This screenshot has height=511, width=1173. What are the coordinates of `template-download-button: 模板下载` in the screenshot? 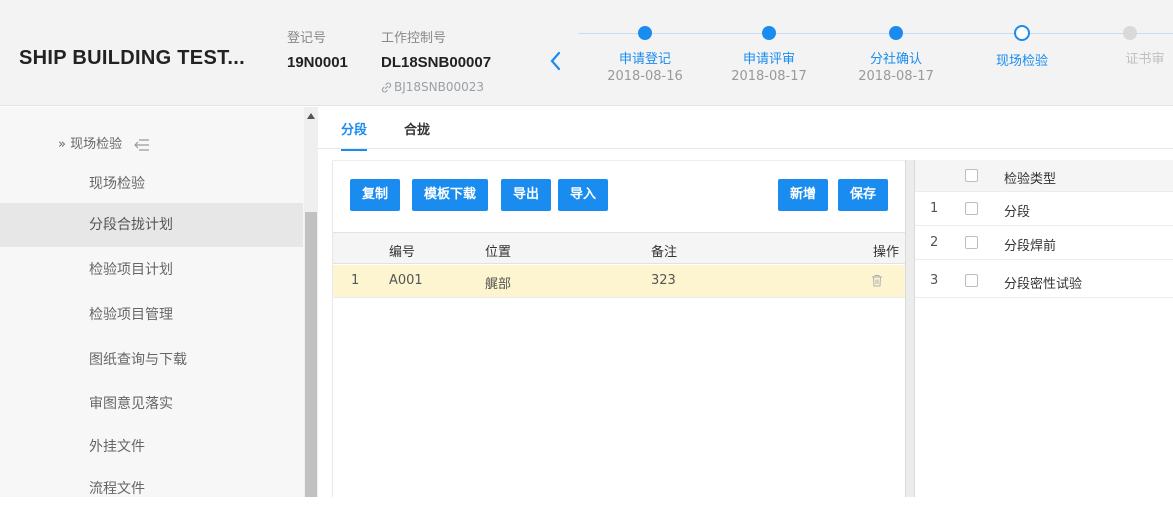 It's located at (450, 195).